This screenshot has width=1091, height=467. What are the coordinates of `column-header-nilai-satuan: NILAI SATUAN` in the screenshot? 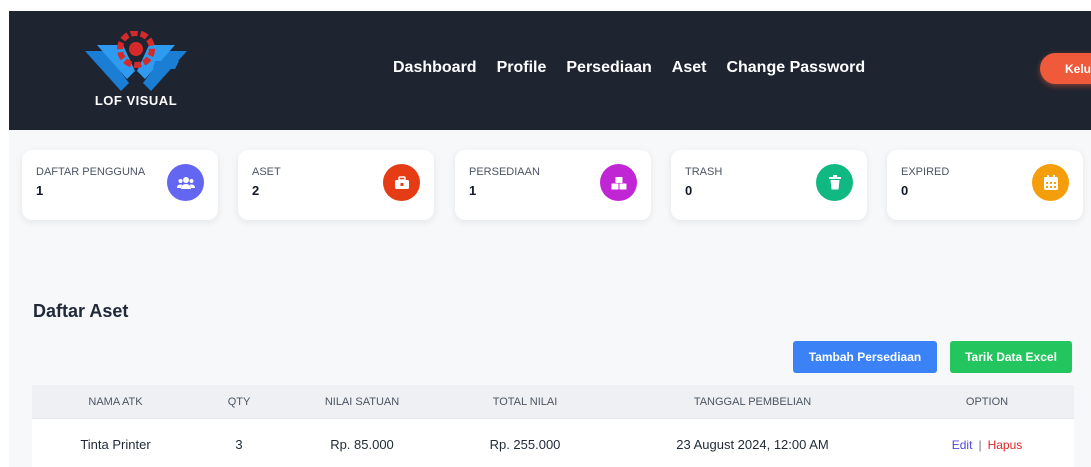 It's located at (362, 402).